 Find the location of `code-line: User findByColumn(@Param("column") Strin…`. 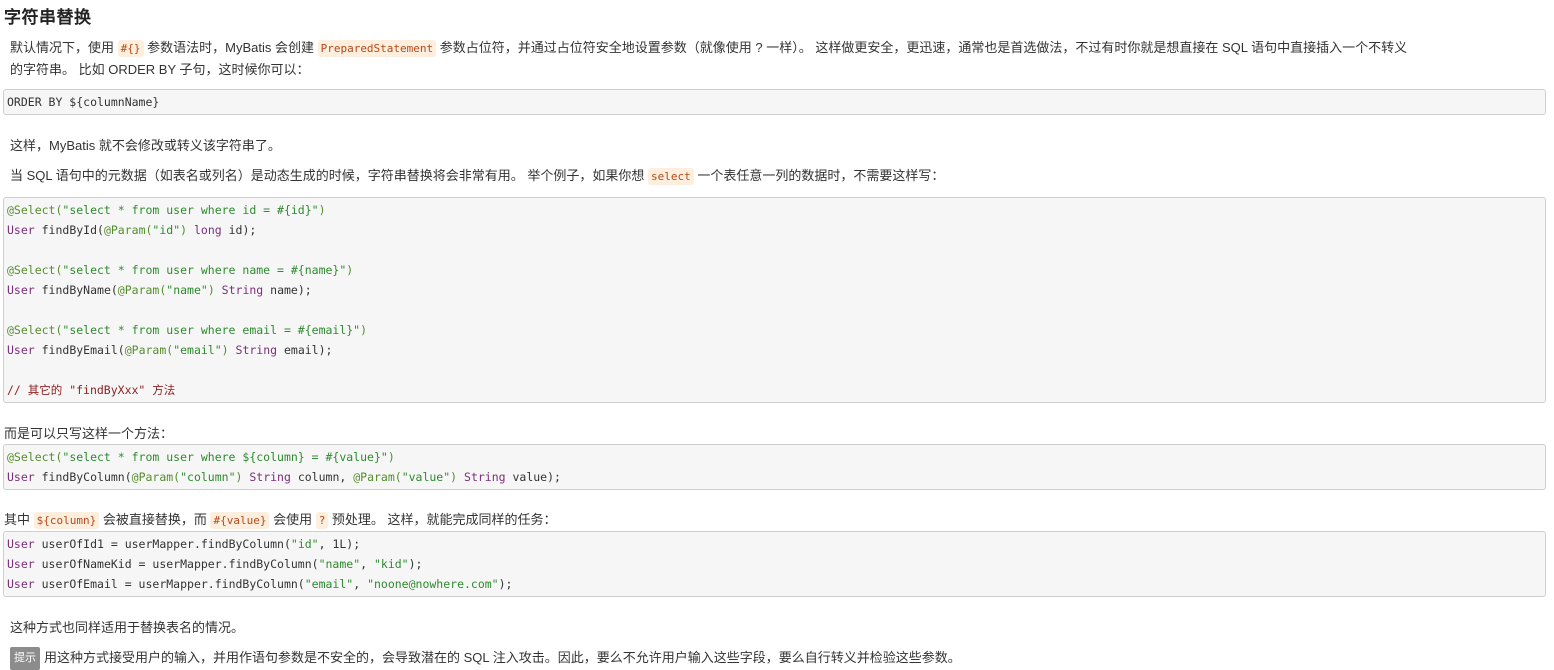

code-line: User findByColumn(@Param("column") Strin… is located at coordinates (284, 477).